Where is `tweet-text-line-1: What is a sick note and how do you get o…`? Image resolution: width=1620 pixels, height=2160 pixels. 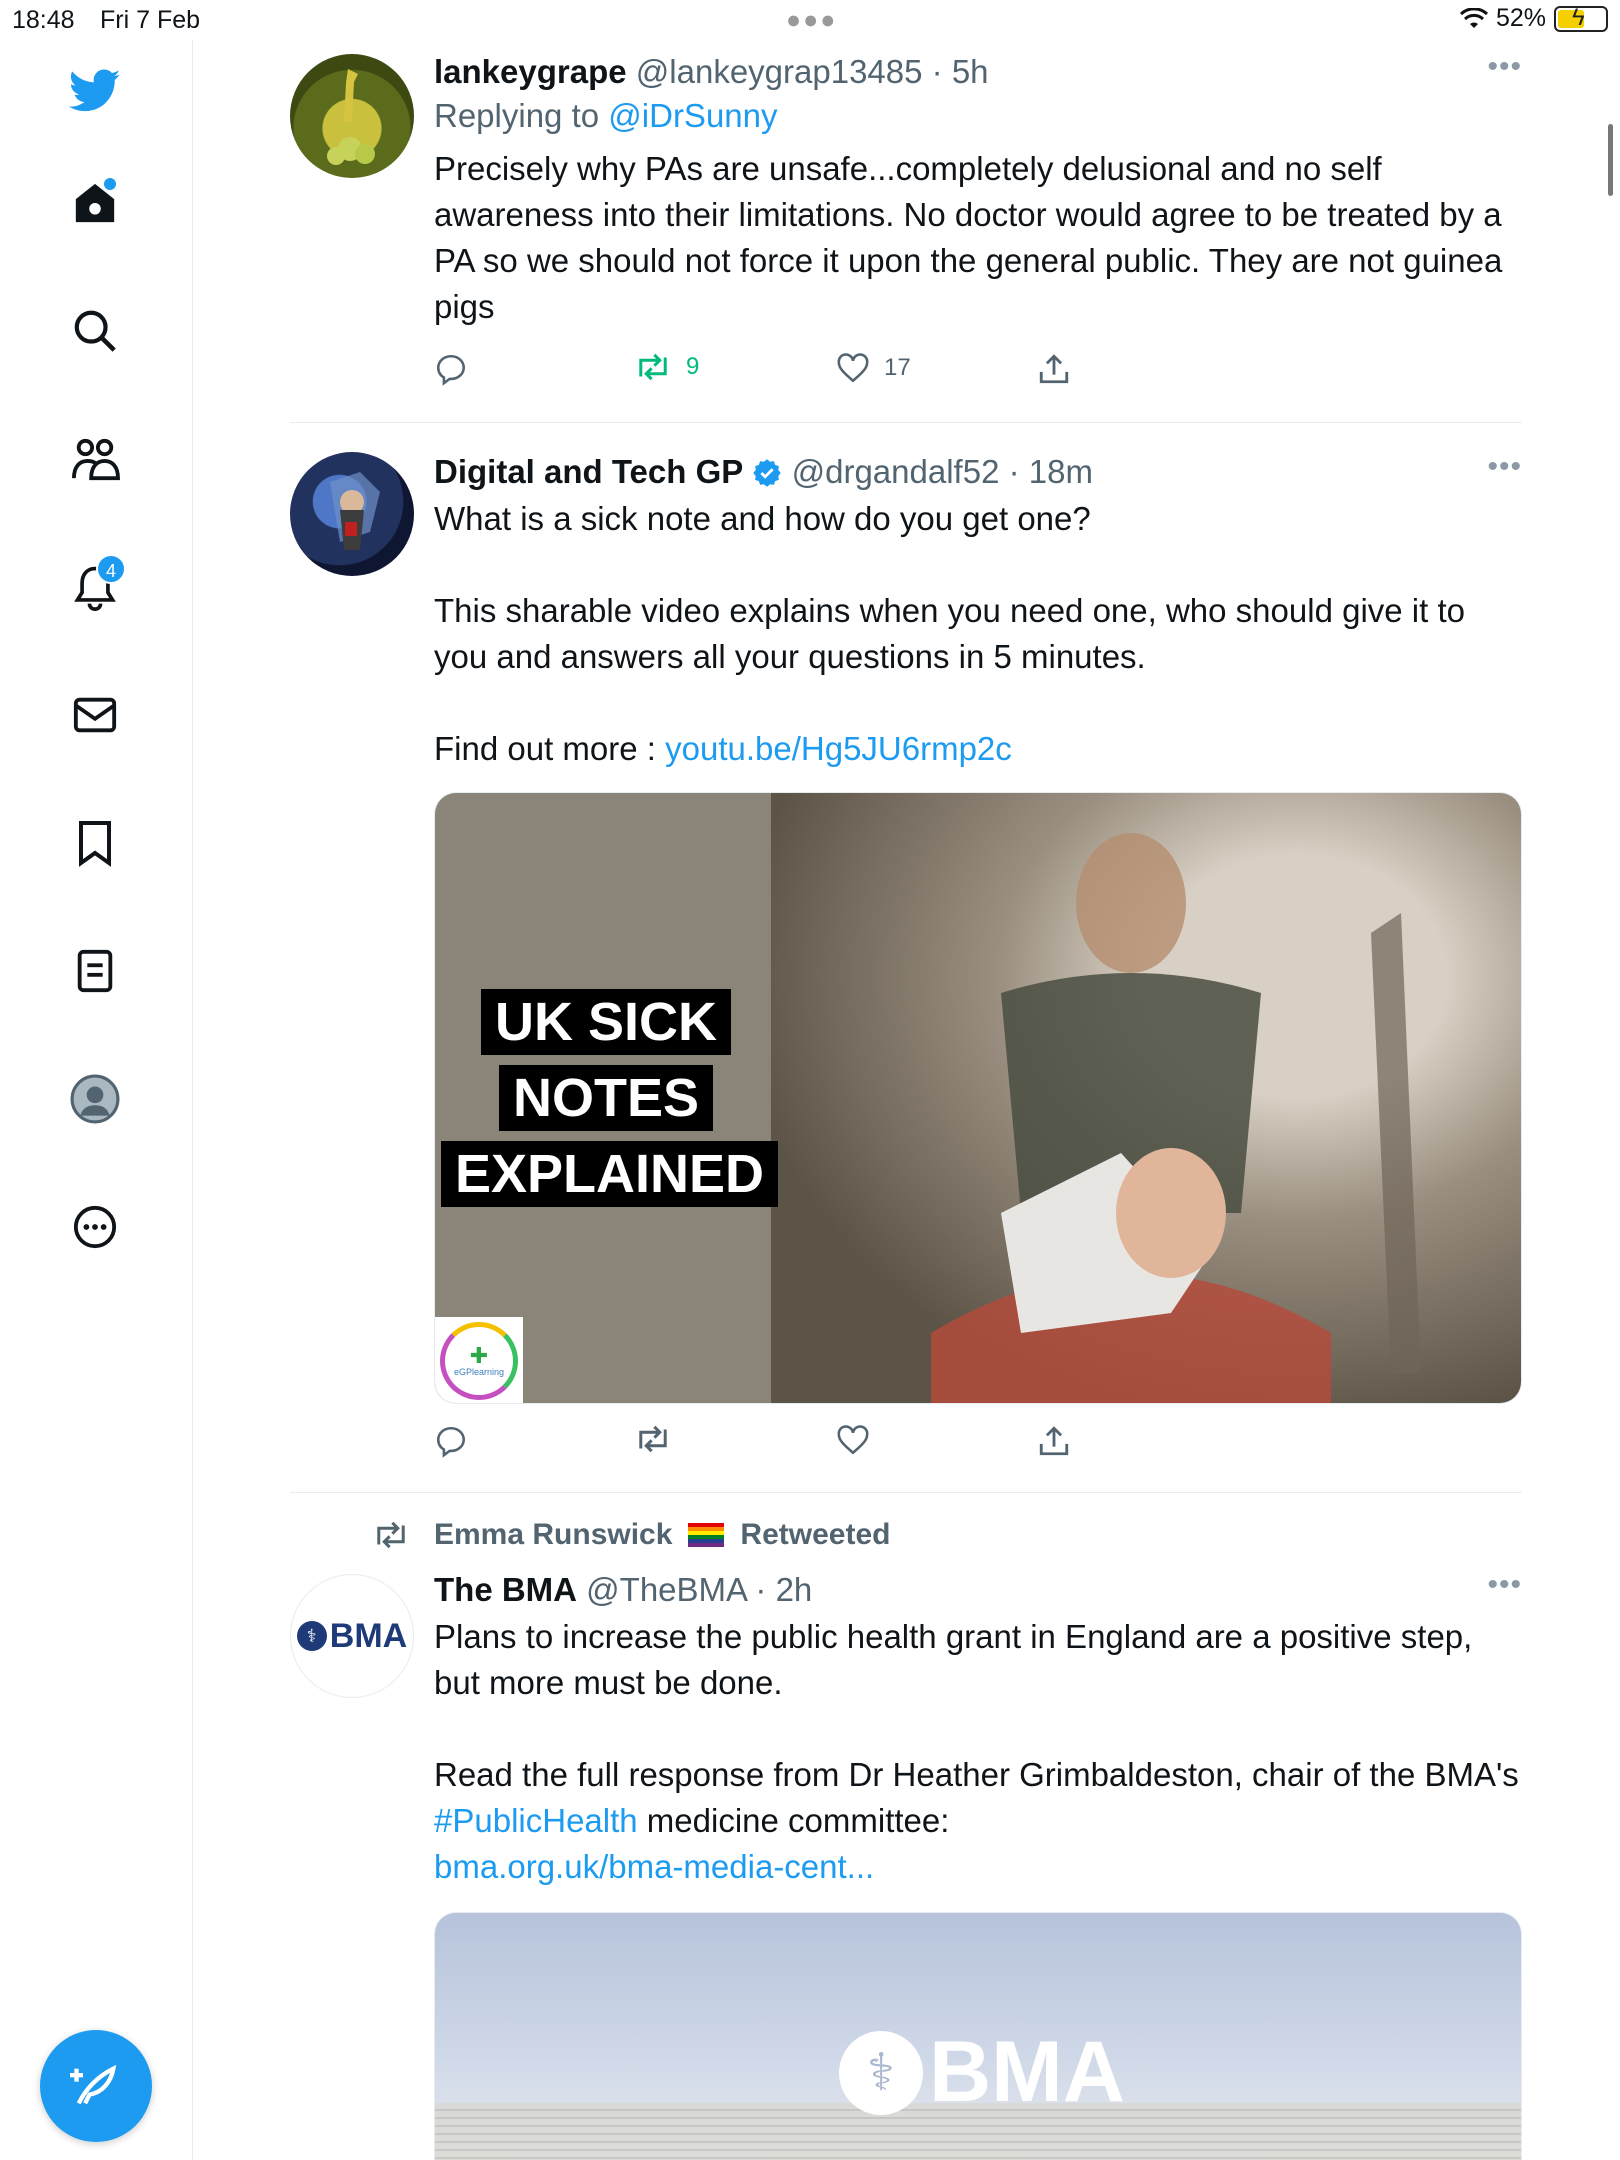
tweet-text-line-1: What is a sick note and how do you get o… is located at coordinates (762, 518).